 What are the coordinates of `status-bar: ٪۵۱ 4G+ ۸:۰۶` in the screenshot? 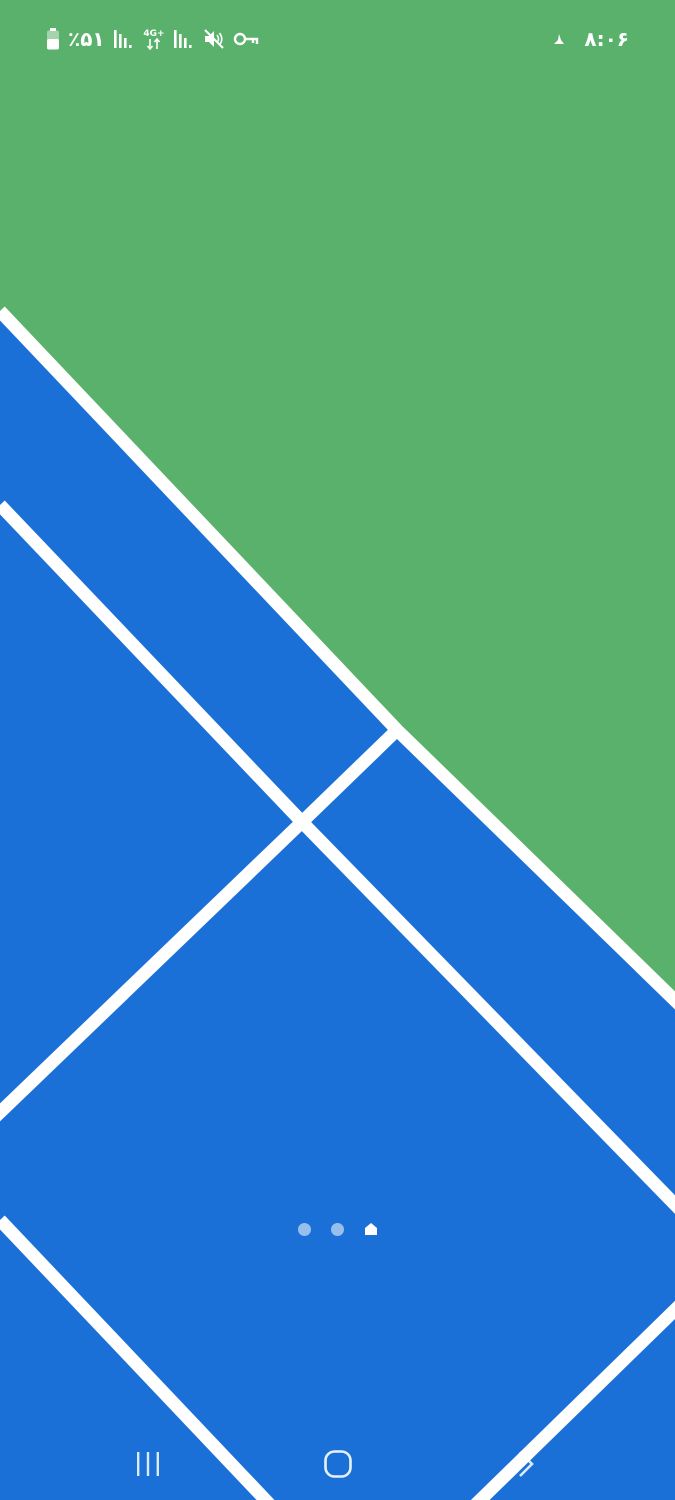 It's located at (337, 40).